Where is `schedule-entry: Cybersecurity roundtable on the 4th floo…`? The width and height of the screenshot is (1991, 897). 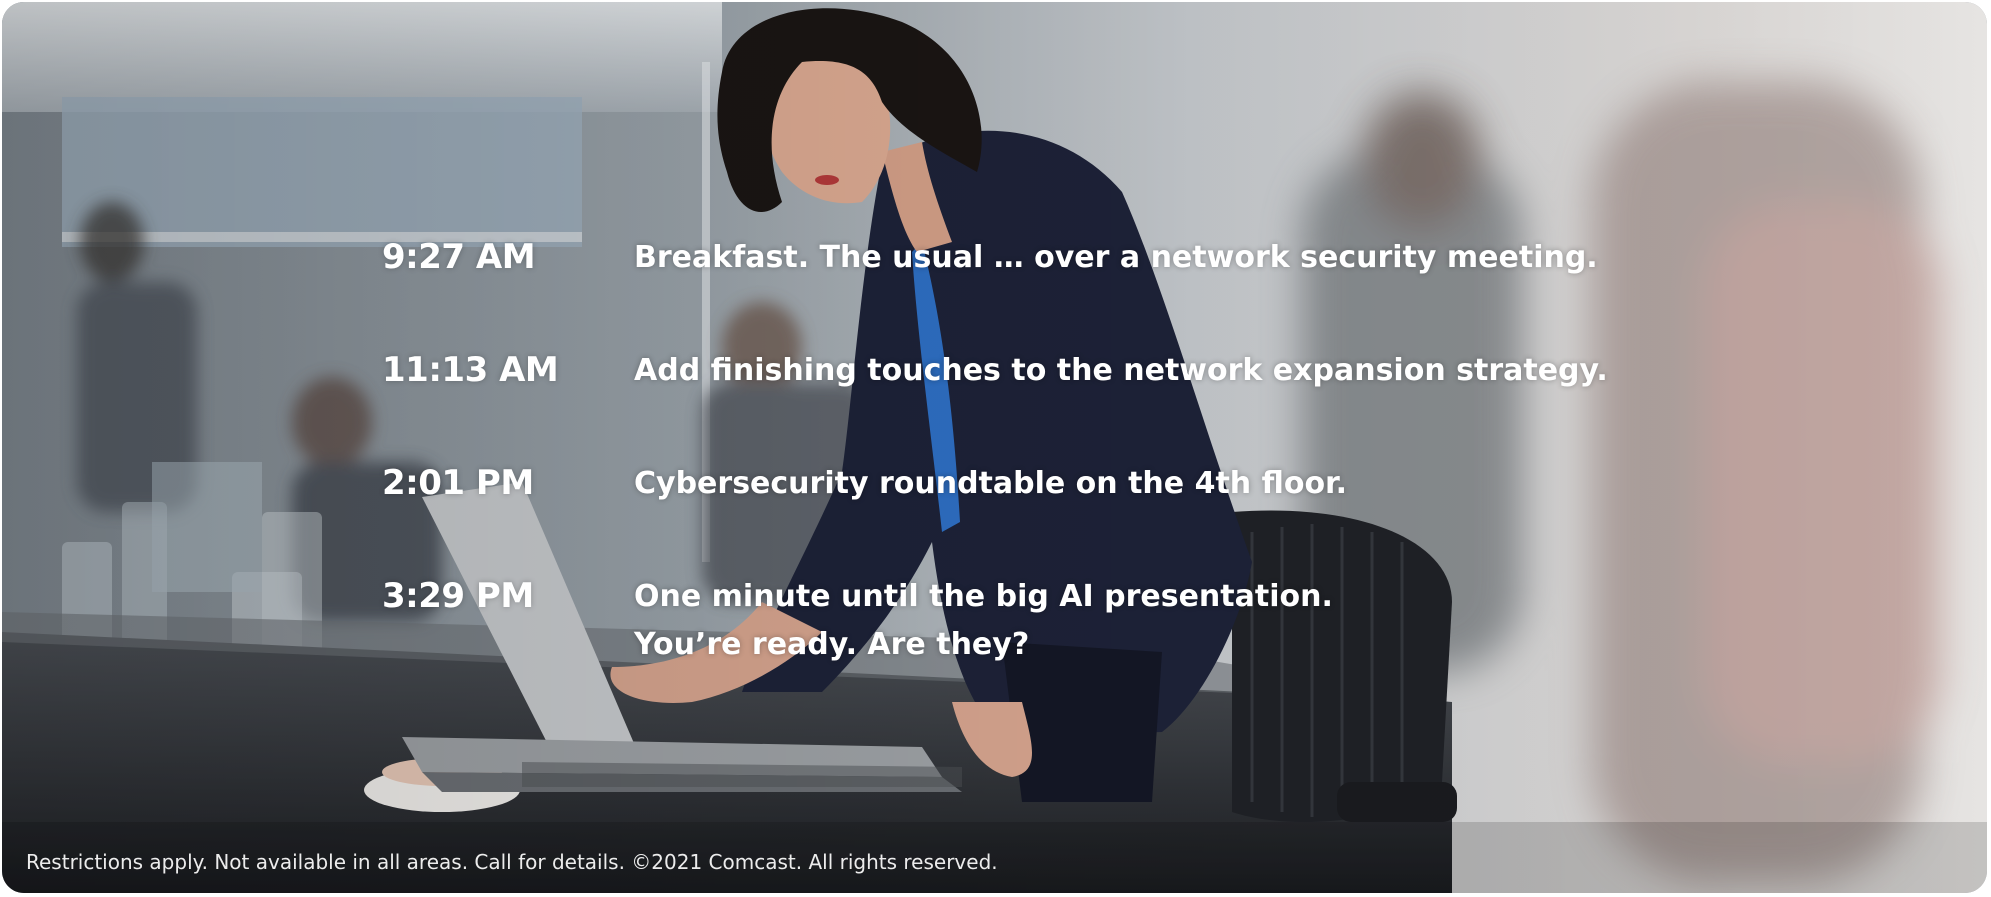
schedule-entry: Cybersecurity roundtable on the 4th floo… is located at coordinates (990, 484).